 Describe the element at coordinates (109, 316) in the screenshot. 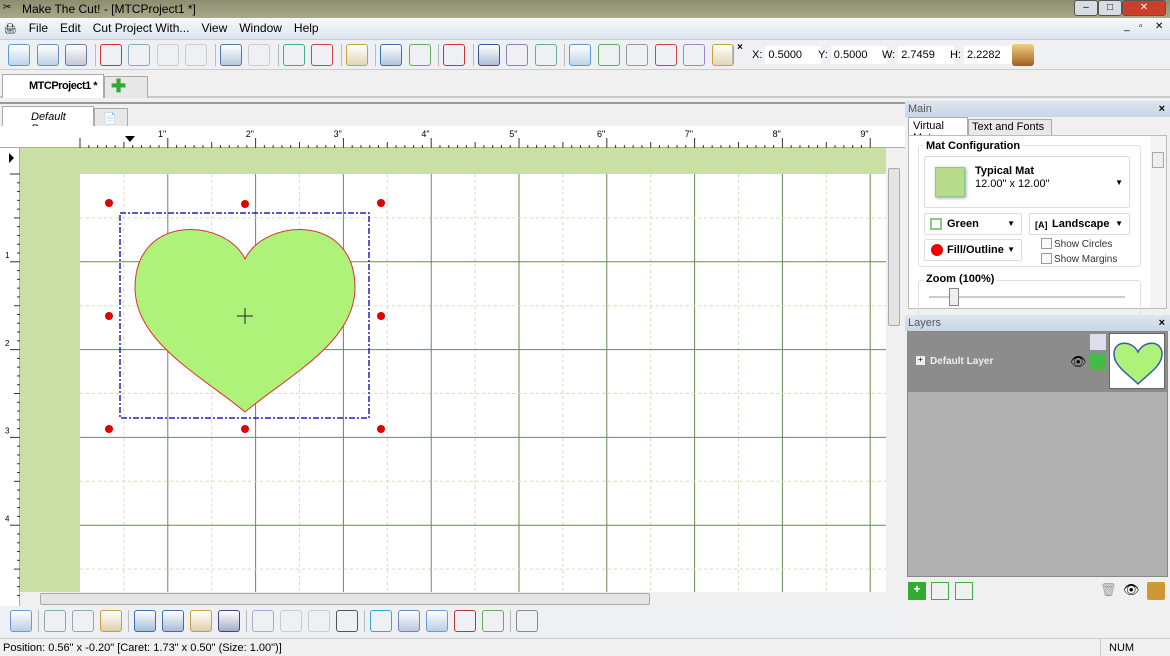

I see `resize-handle-l` at that location.